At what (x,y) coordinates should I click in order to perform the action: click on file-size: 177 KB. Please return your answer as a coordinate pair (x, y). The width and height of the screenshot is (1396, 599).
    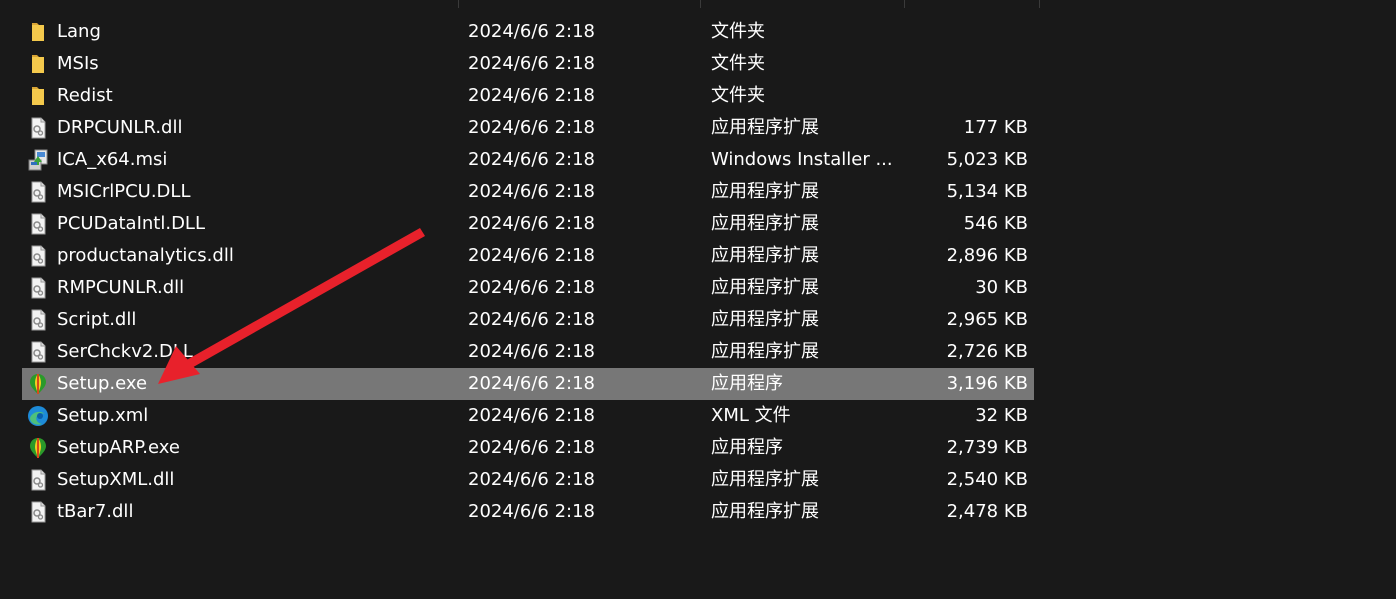
    Looking at the image, I should click on (995, 127).